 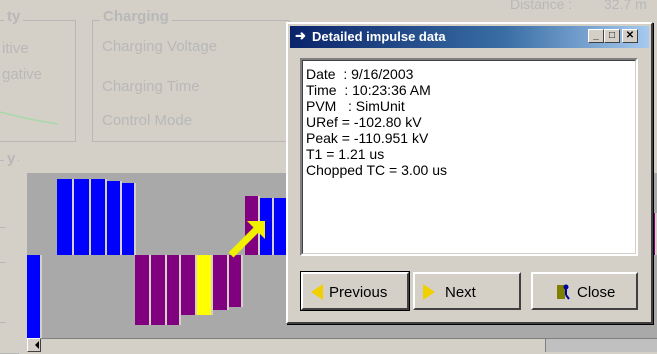 What do you see at coordinates (246, 239) in the screenshot?
I see `pointer-arrow-icon` at bounding box center [246, 239].